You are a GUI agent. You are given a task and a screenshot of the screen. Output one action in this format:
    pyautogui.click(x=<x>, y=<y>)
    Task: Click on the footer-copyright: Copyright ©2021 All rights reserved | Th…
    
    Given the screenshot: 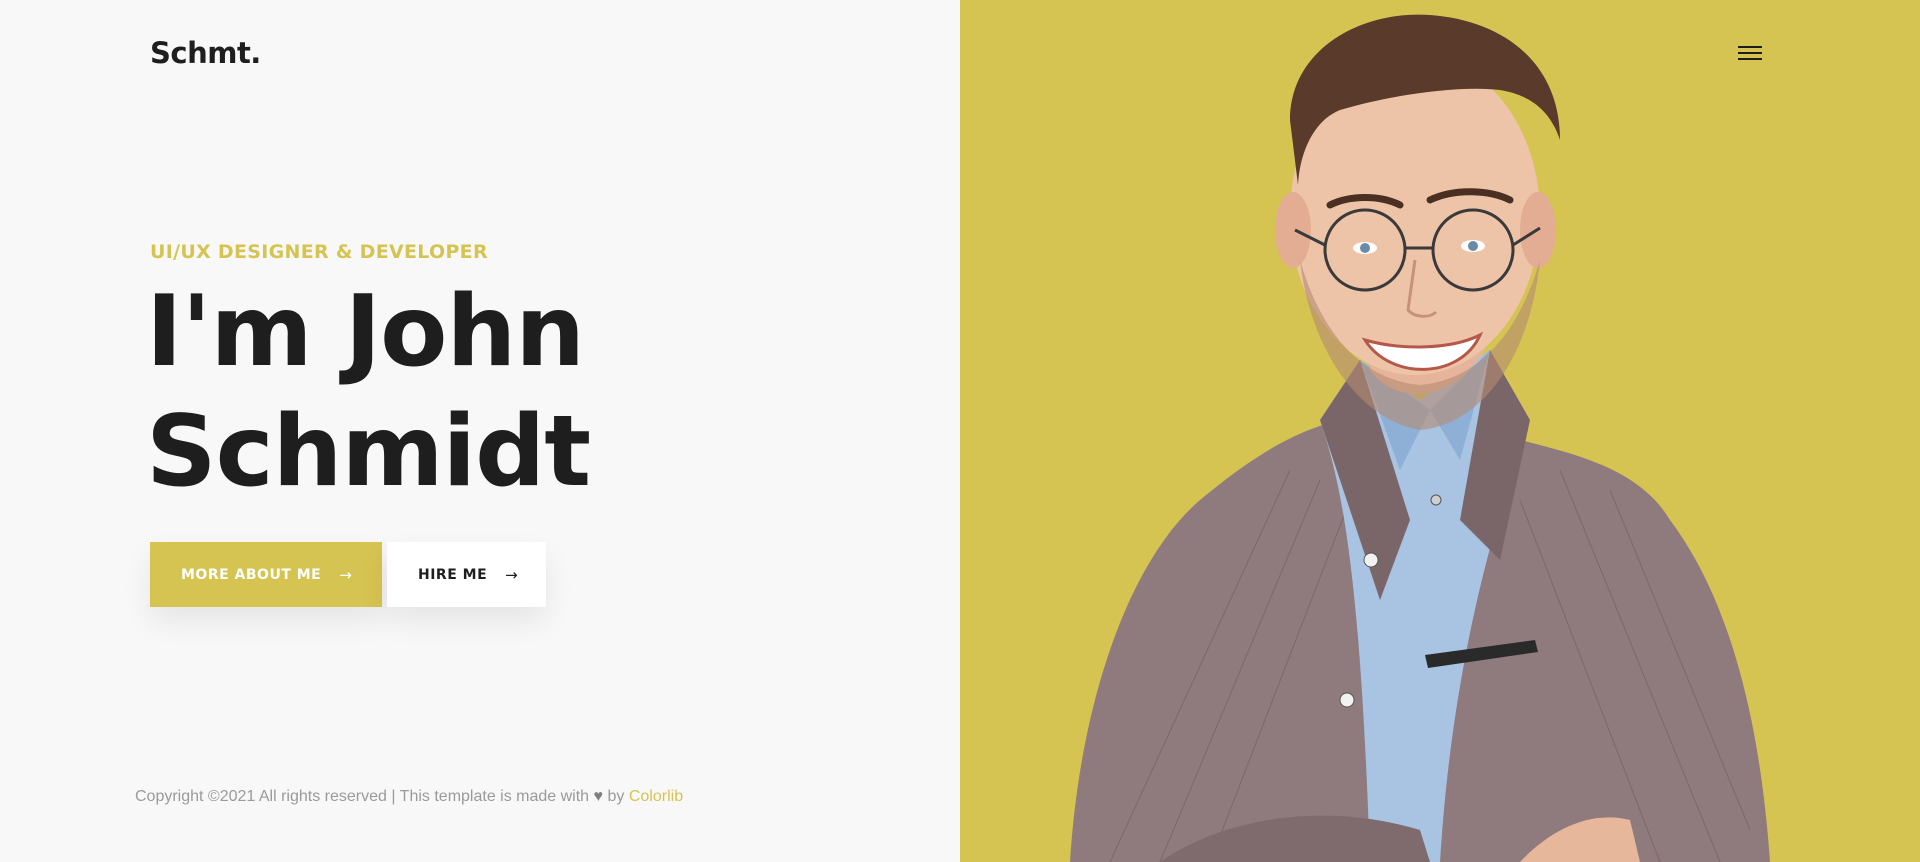 What is the action you would take?
    pyautogui.click(x=409, y=797)
    